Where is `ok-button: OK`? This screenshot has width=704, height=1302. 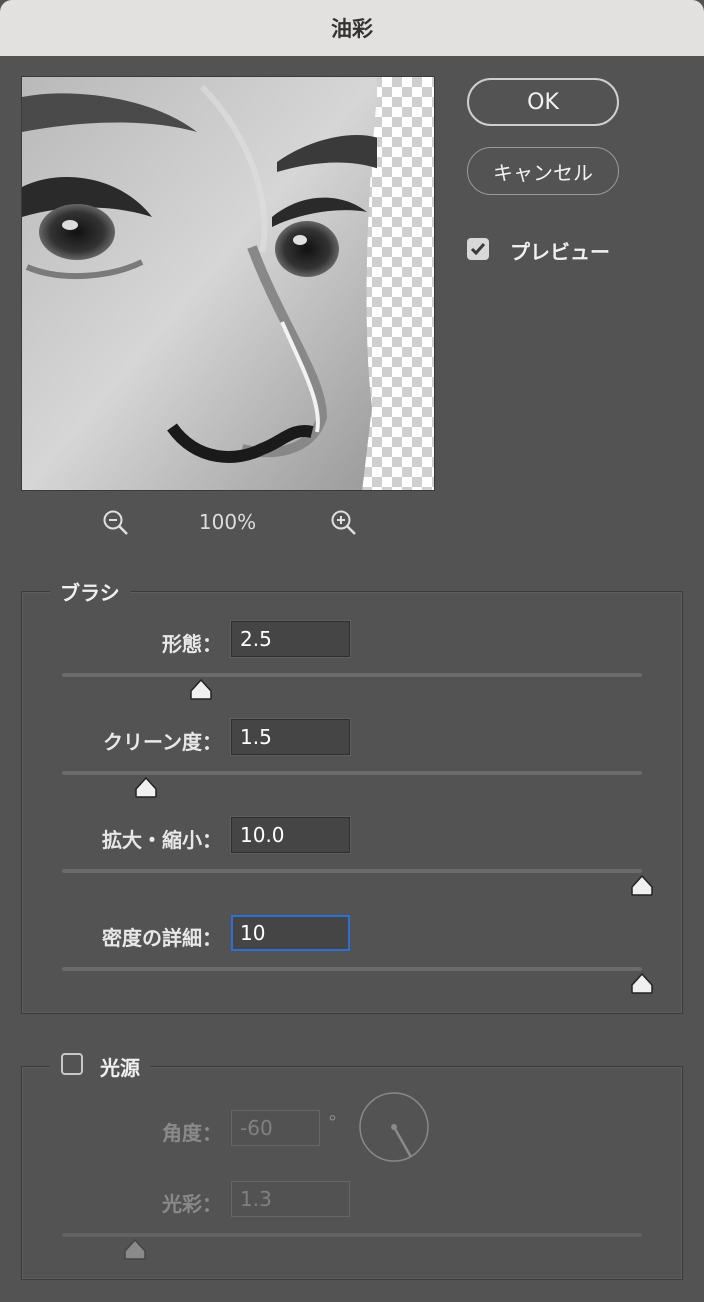 ok-button: OK is located at coordinates (543, 102).